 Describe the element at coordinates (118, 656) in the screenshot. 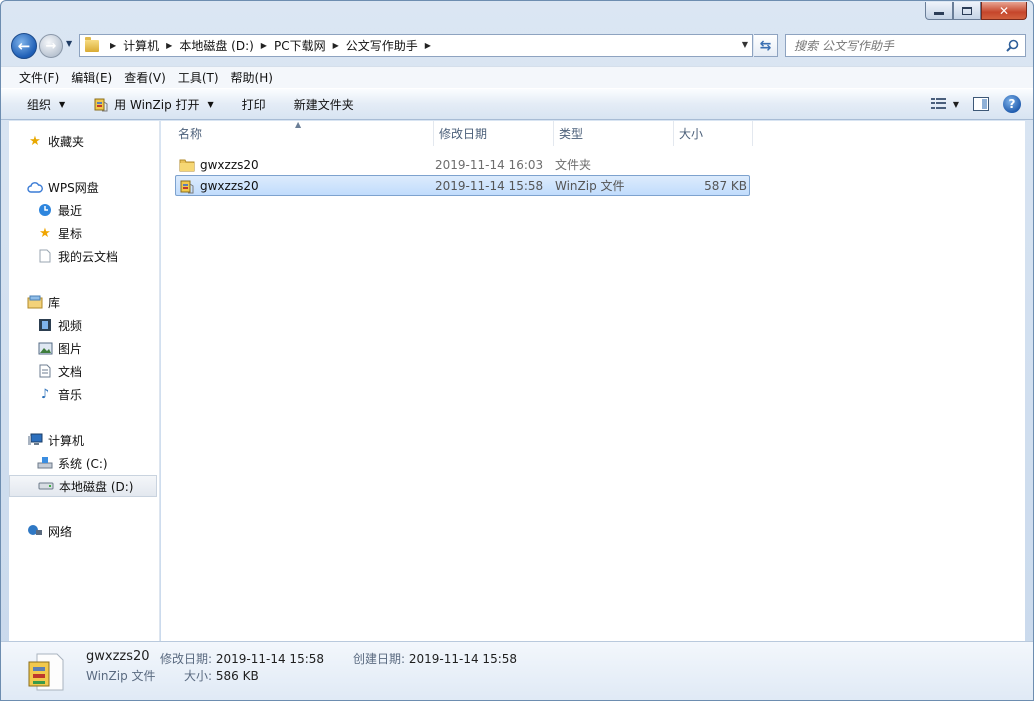

I see `details-file-name: gwxzzs20` at that location.